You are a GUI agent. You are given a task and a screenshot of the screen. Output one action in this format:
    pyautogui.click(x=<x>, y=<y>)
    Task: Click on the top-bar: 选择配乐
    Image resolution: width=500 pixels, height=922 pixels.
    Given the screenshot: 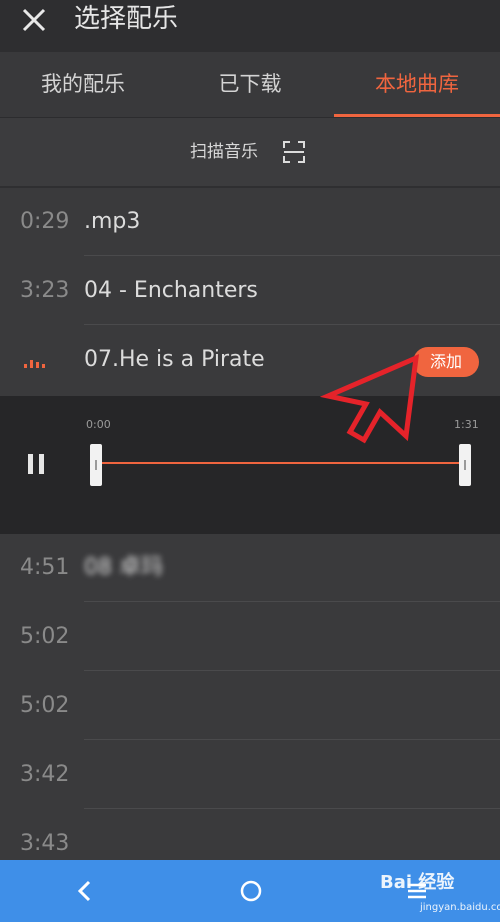 What is the action you would take?
    pyautogui.click(x=250, y=26)
    